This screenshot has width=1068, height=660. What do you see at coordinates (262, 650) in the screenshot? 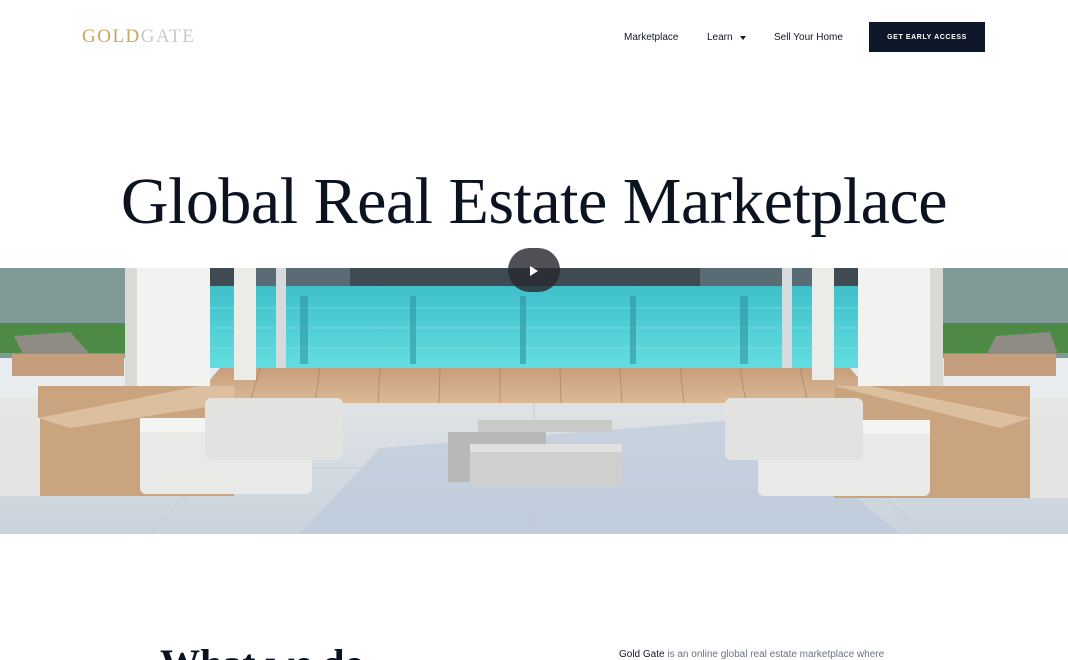
I see `what-we-do-heading: What we do` at bounding box center [262, 650].